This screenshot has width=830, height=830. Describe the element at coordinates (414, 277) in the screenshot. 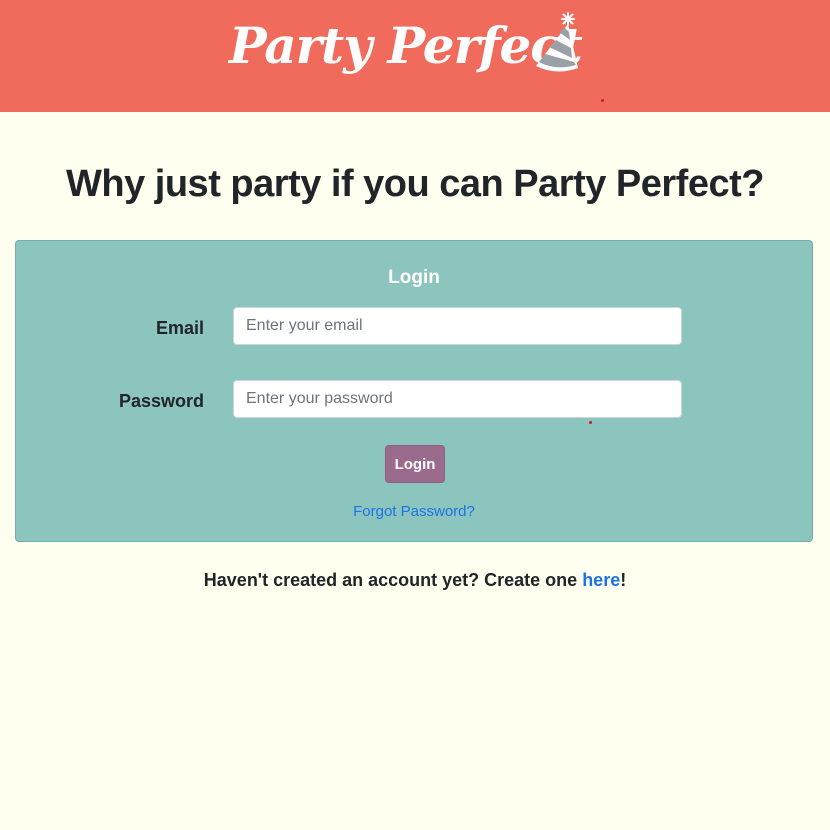

I see `login-card-title: Login` at that location.